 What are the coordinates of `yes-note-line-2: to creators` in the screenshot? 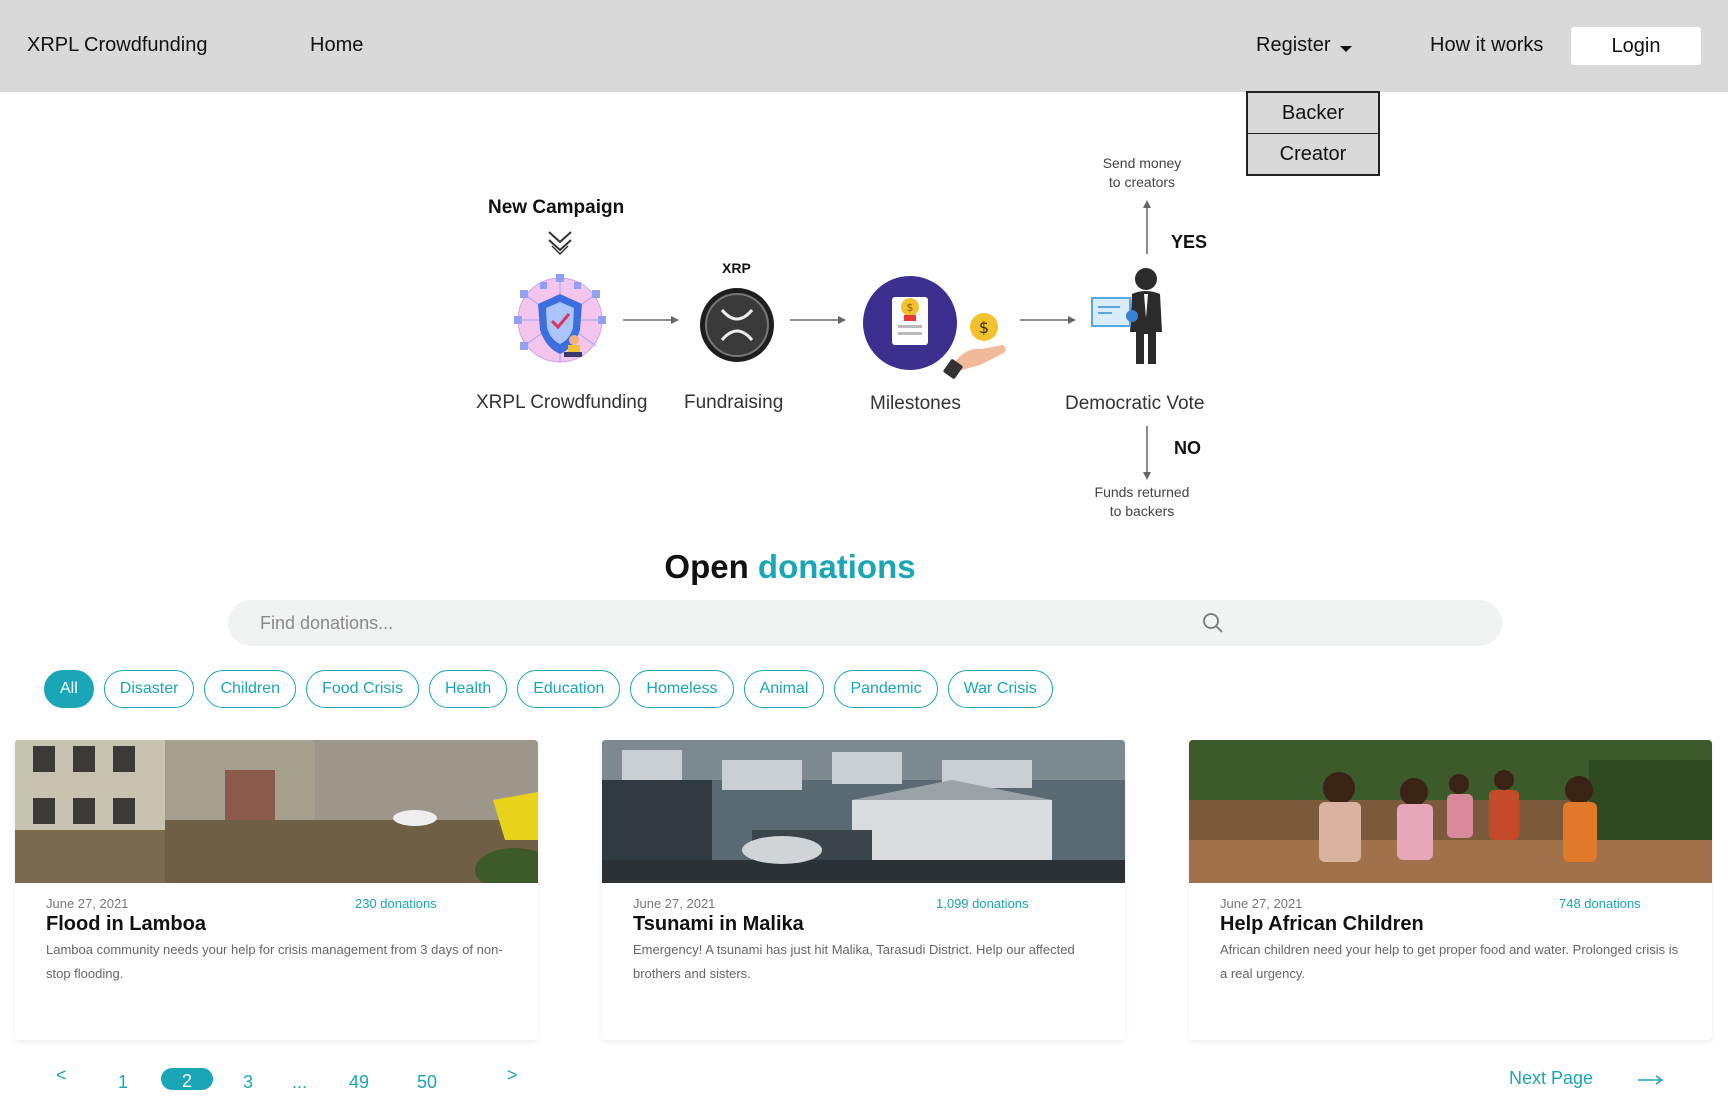 It's located at (1142, 182).